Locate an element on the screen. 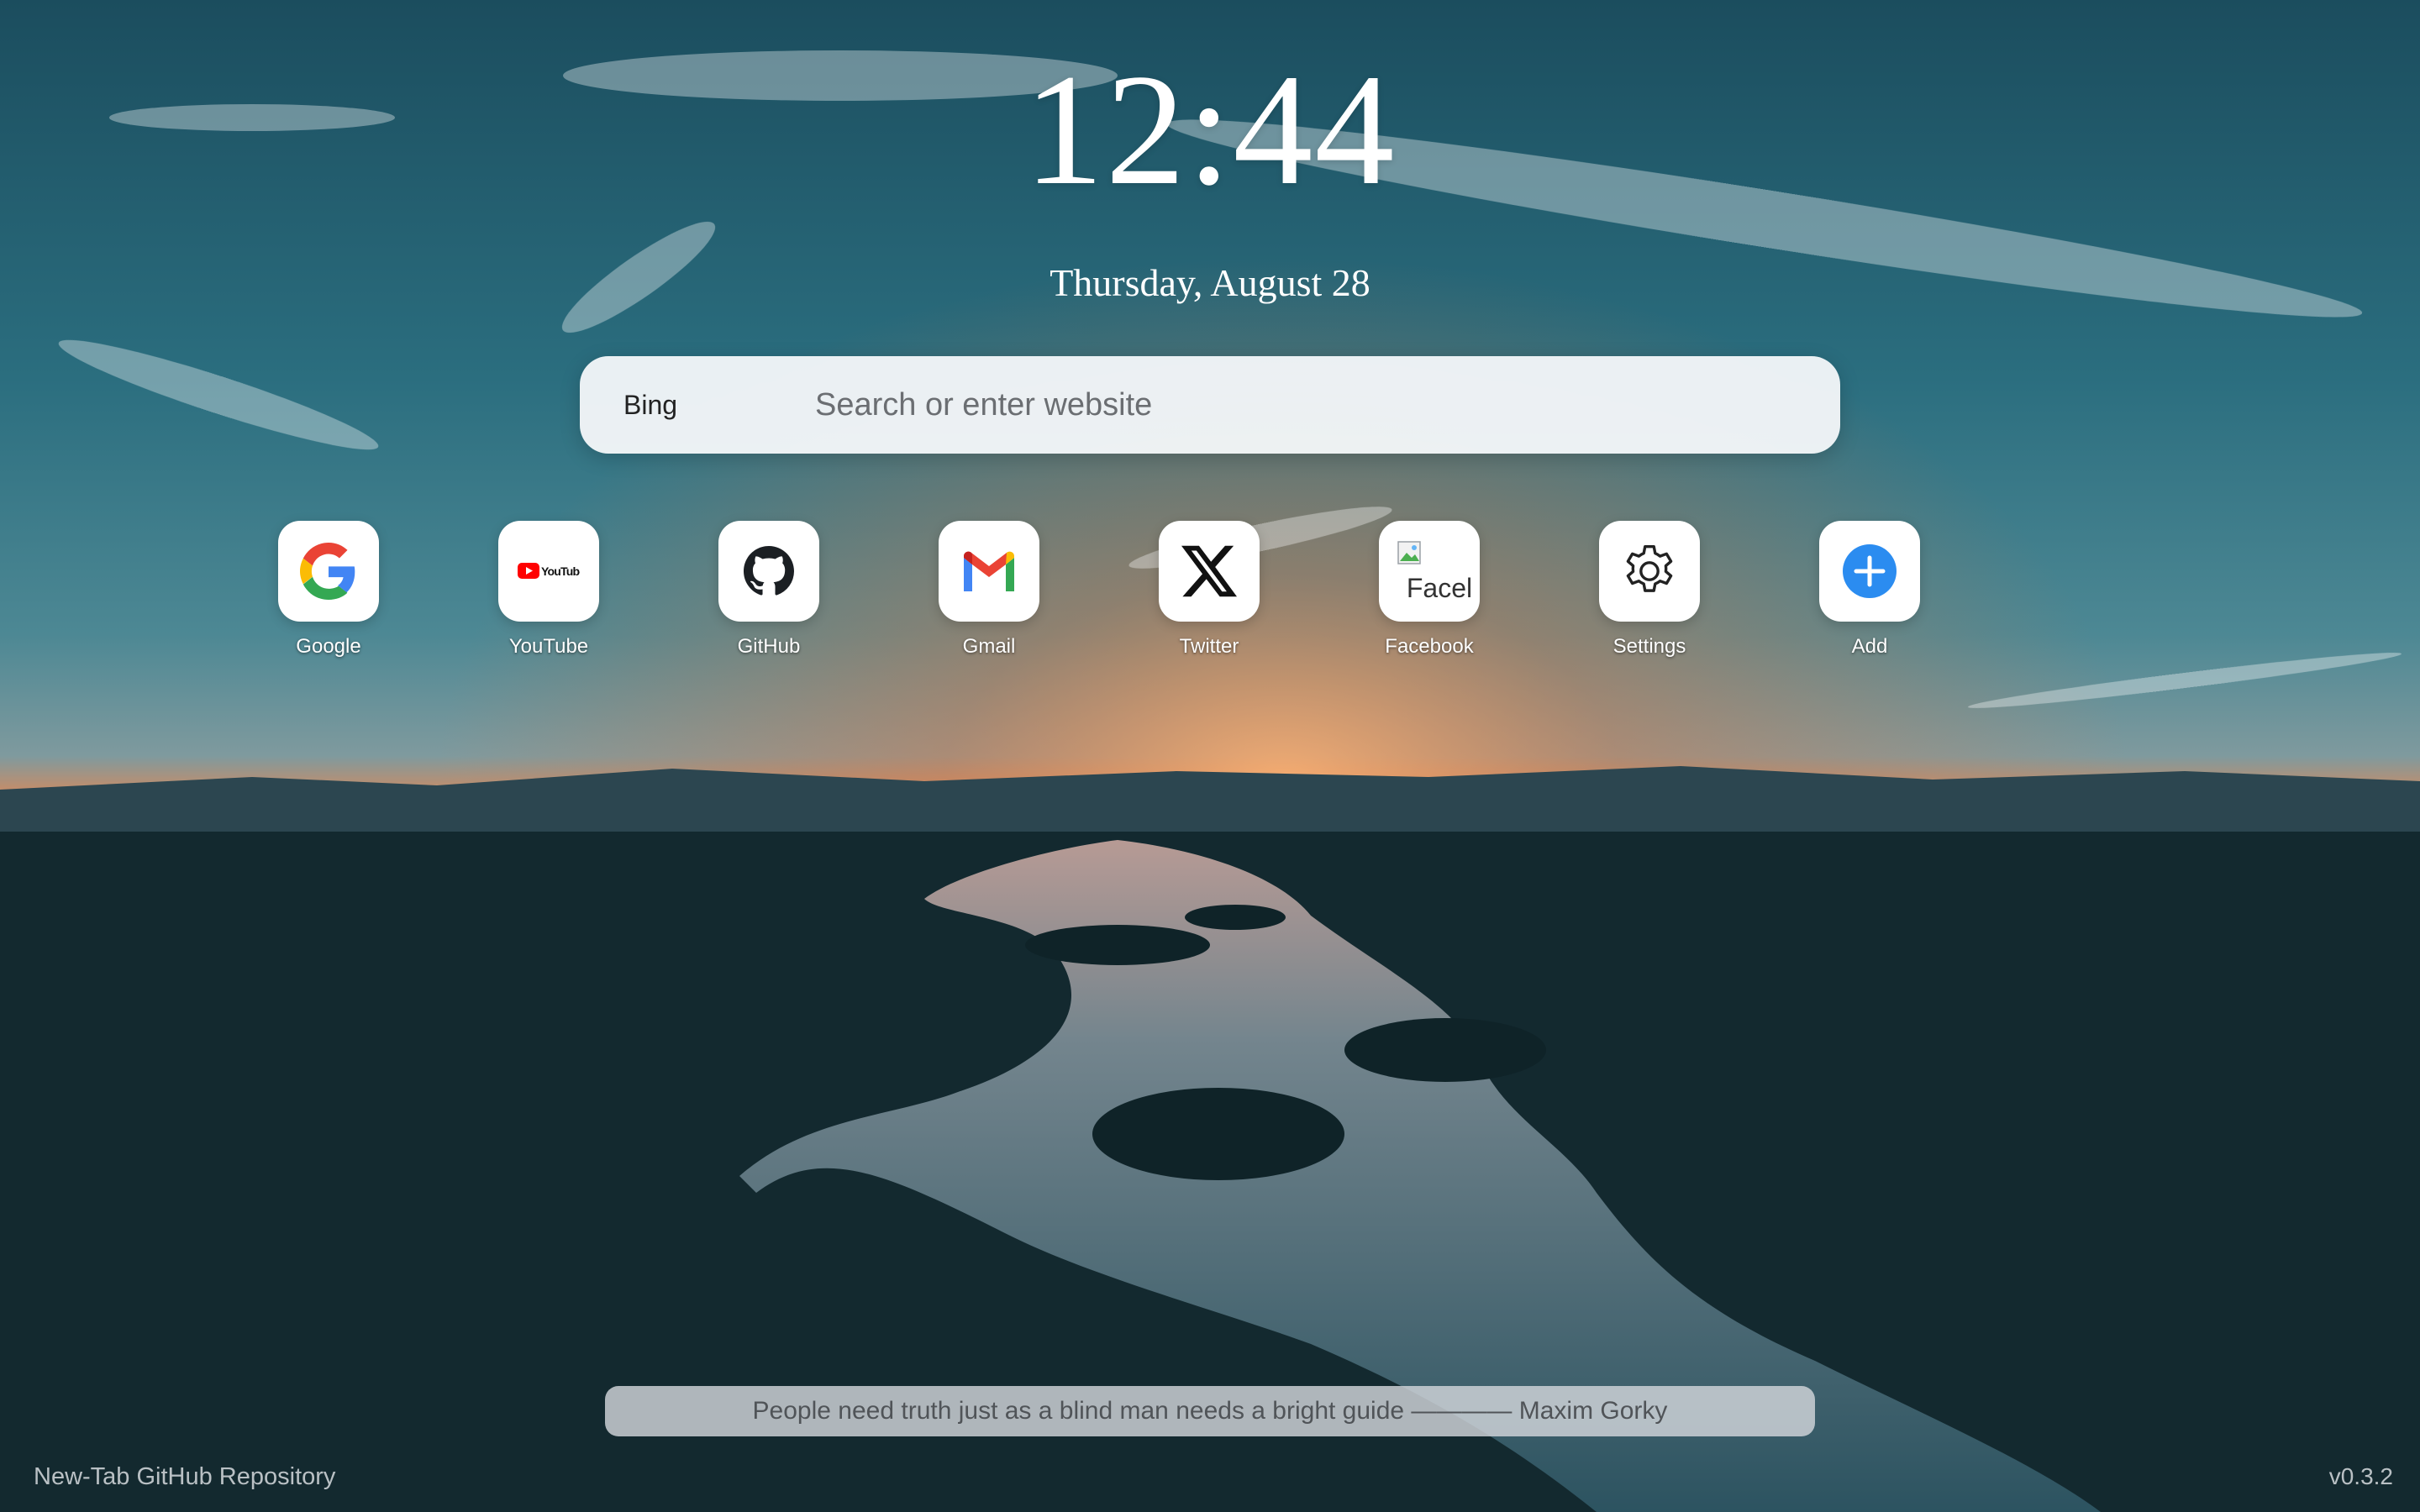 This screenshot has width=2420, height=1512. shortcut-github: GitHub is located at coordinates (769, 596).